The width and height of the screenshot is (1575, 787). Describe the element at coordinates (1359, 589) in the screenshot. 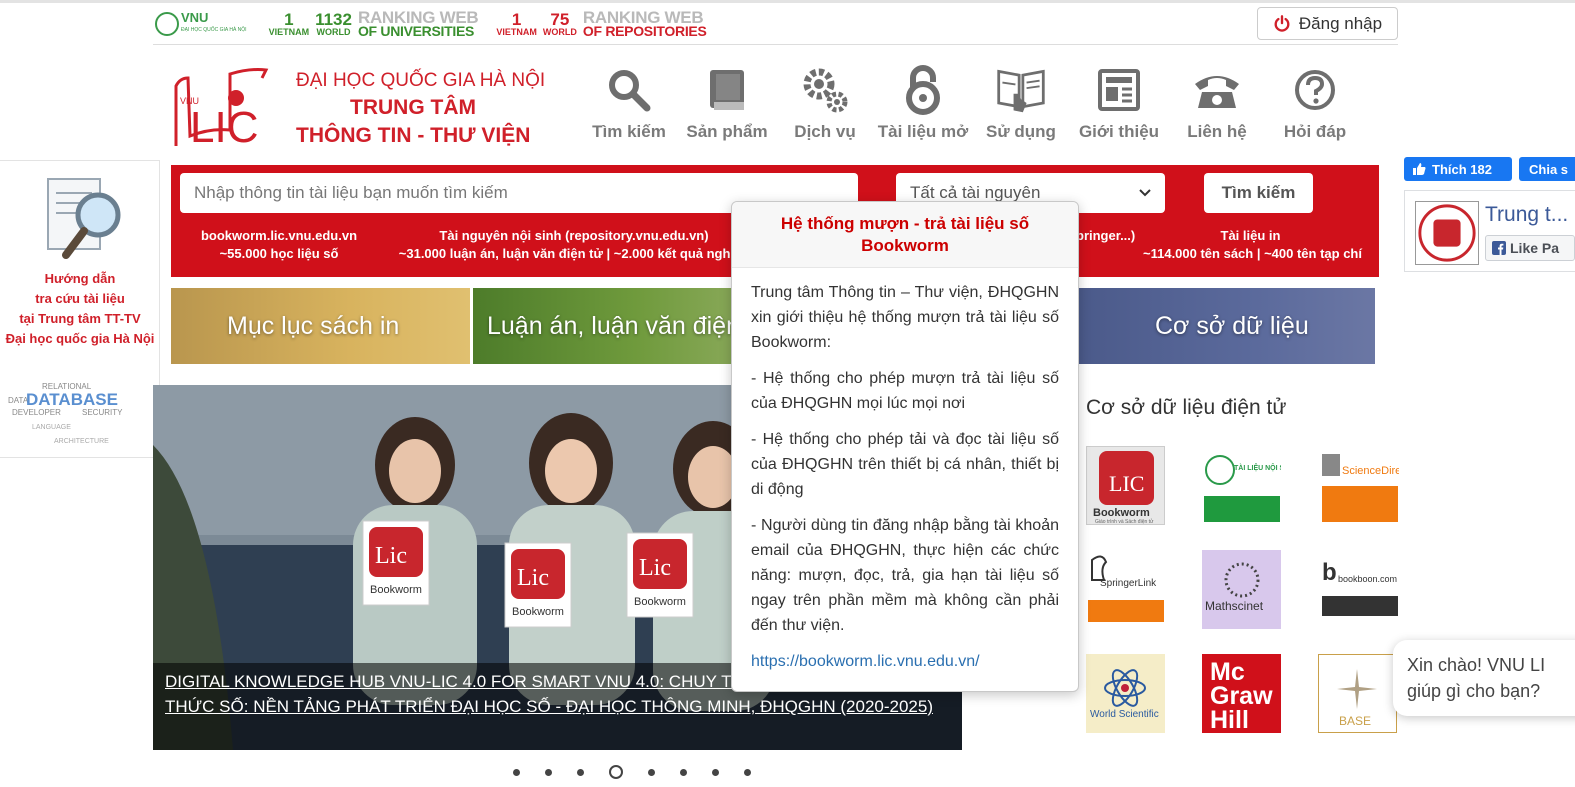

I see `tile-bookboon: b bookboon.com` at that location.